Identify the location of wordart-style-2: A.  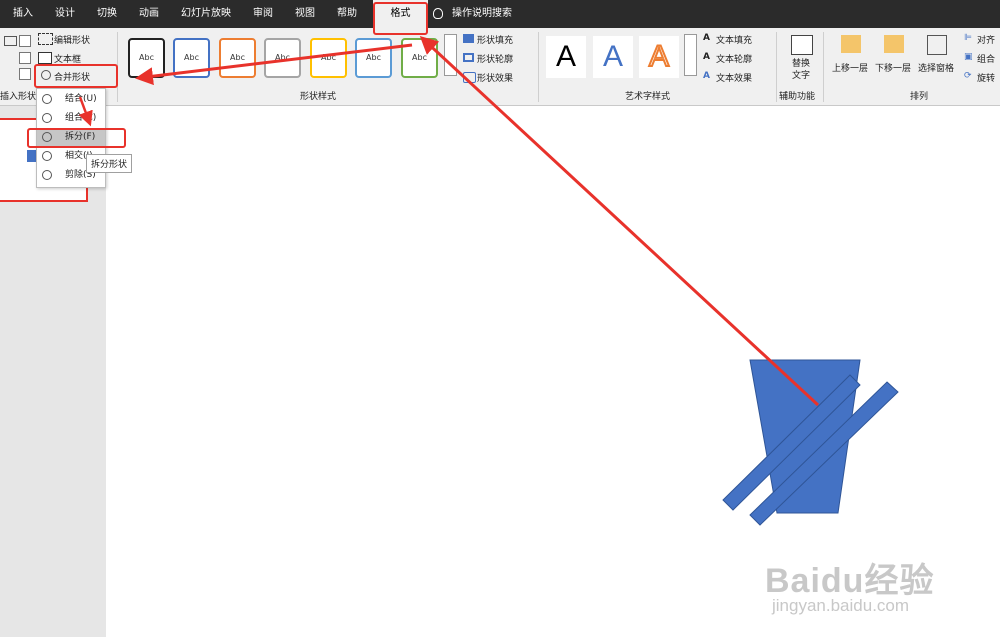
(613, 57).